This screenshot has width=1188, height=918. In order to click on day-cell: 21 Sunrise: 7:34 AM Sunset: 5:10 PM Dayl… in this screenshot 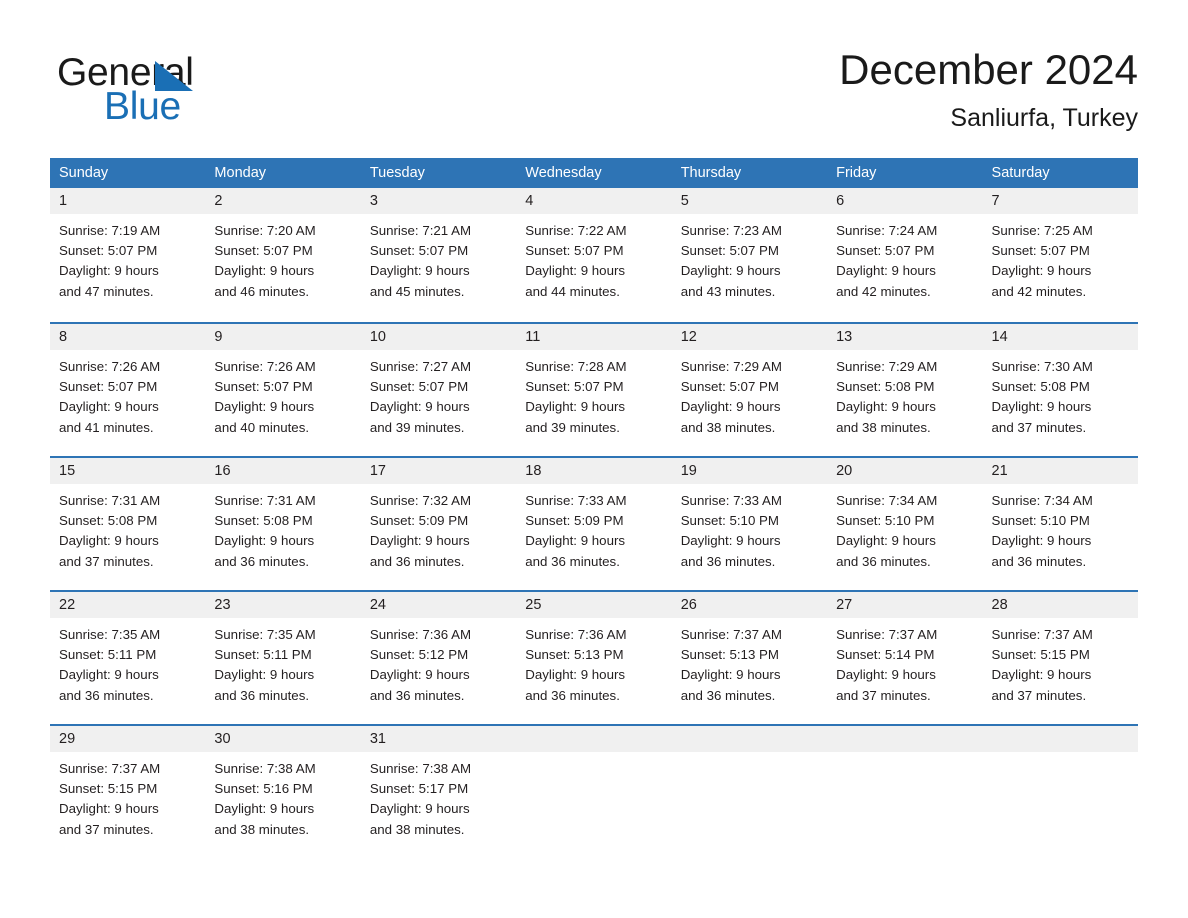, I will do `click(1060, 524)`.